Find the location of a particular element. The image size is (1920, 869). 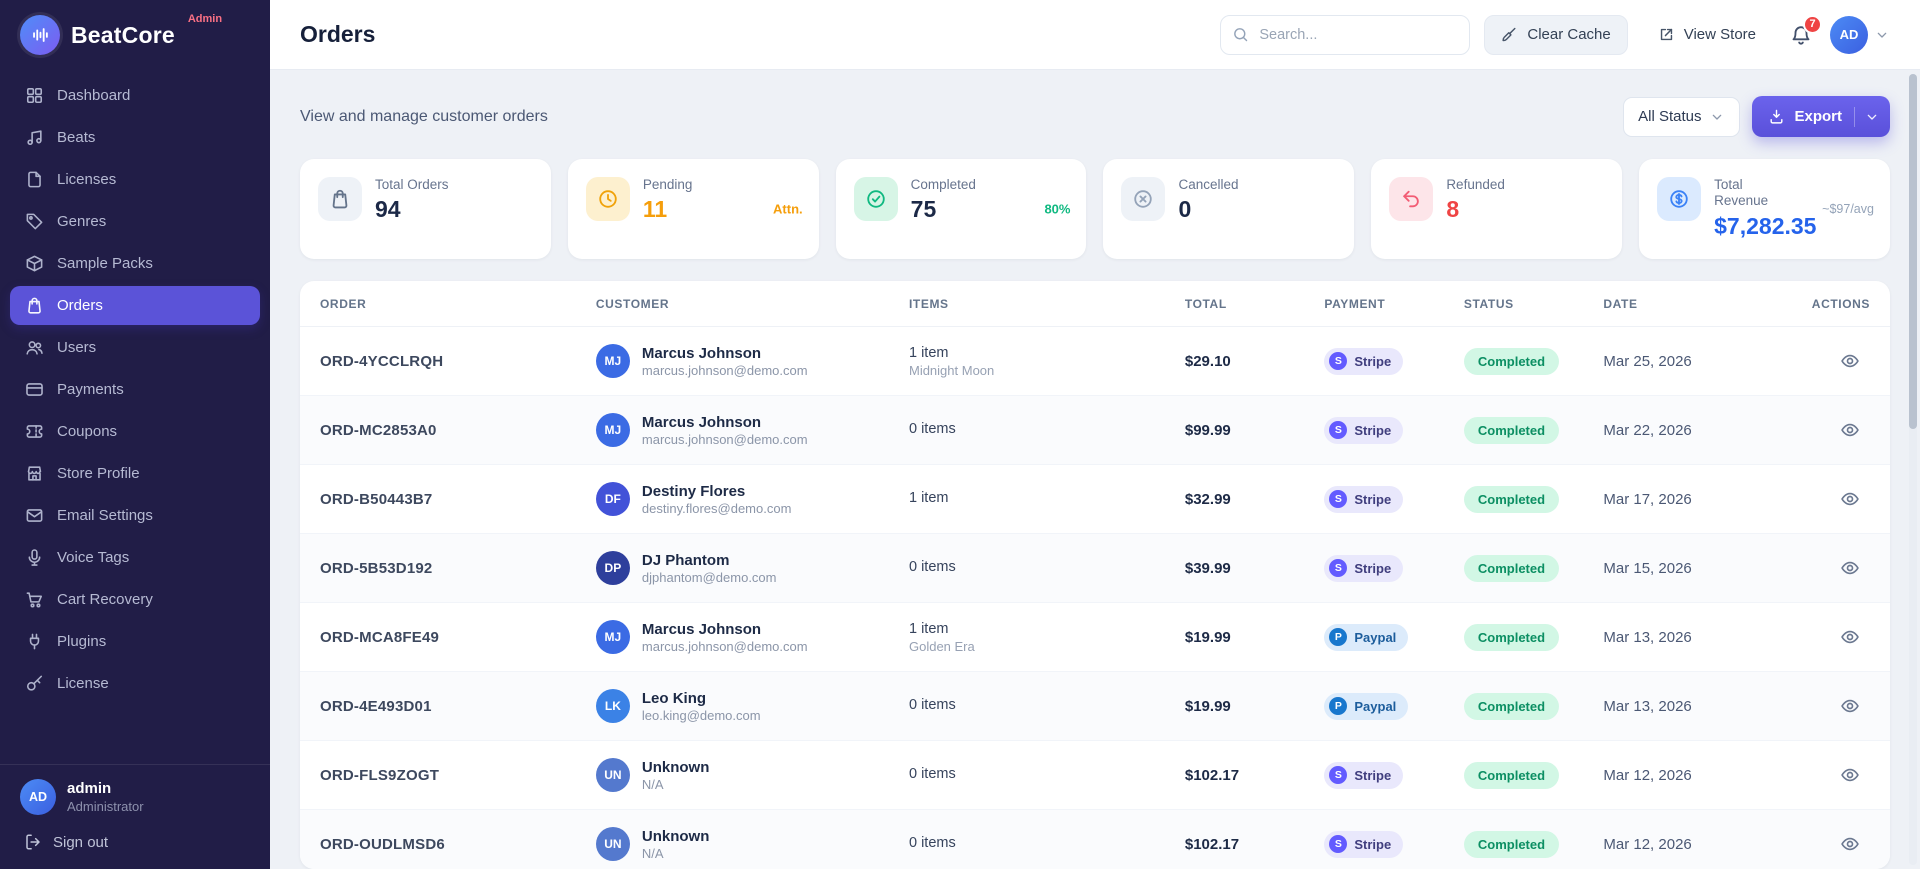

order-id: ORD-MCA8FE49 is located at coordinates (380, 637).